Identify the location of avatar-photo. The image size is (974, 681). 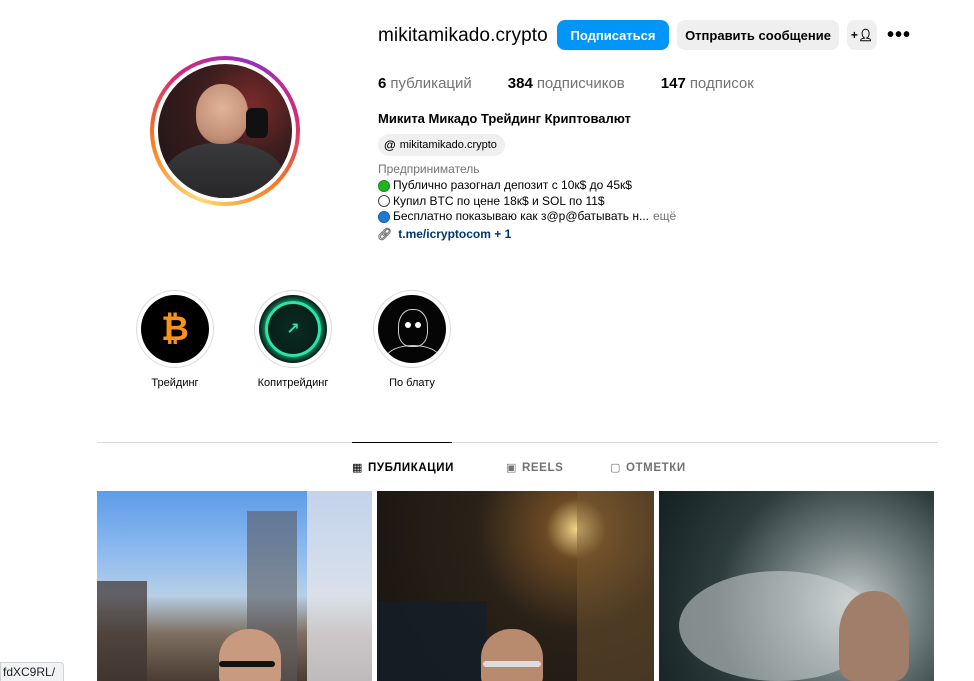
(225, 131).